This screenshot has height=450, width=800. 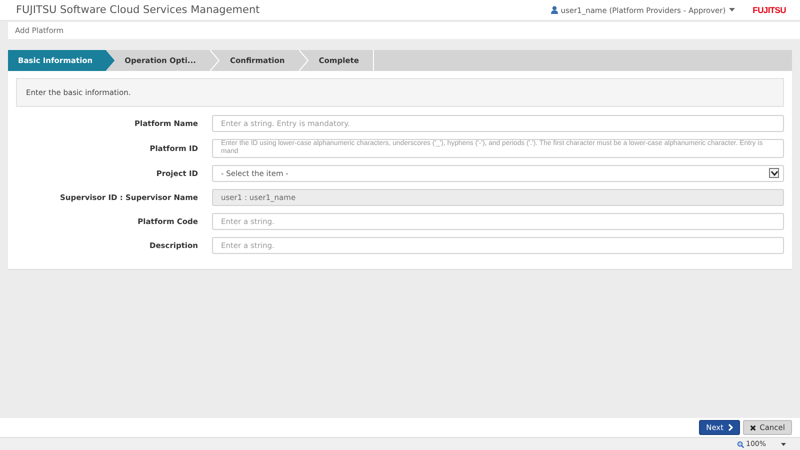 What do you see at coordinates (730, 427) in the screenshot?
I see `chevron-right-icon` at bounding box center [730, 427].